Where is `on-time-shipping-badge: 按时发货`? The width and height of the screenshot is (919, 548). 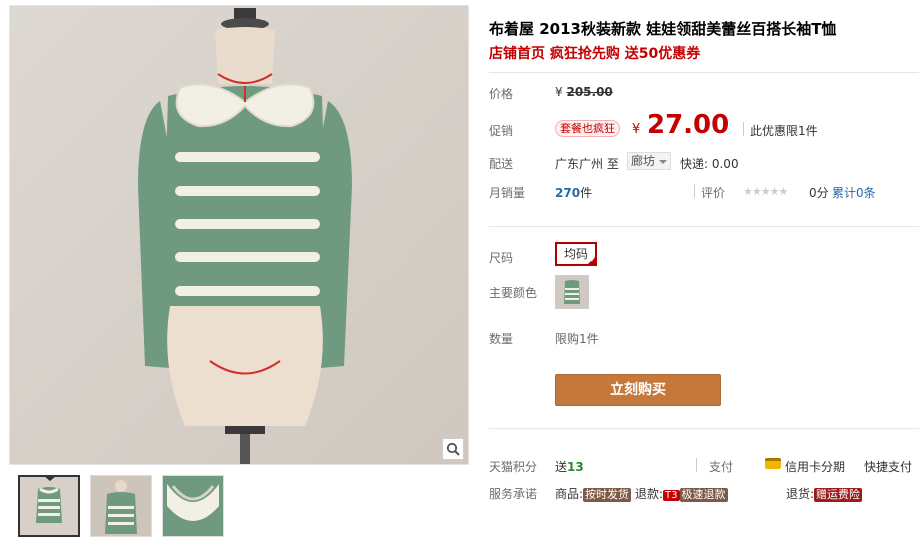 on-time-shipping-badge: 按时发货 is located at coordinates (607, 495).